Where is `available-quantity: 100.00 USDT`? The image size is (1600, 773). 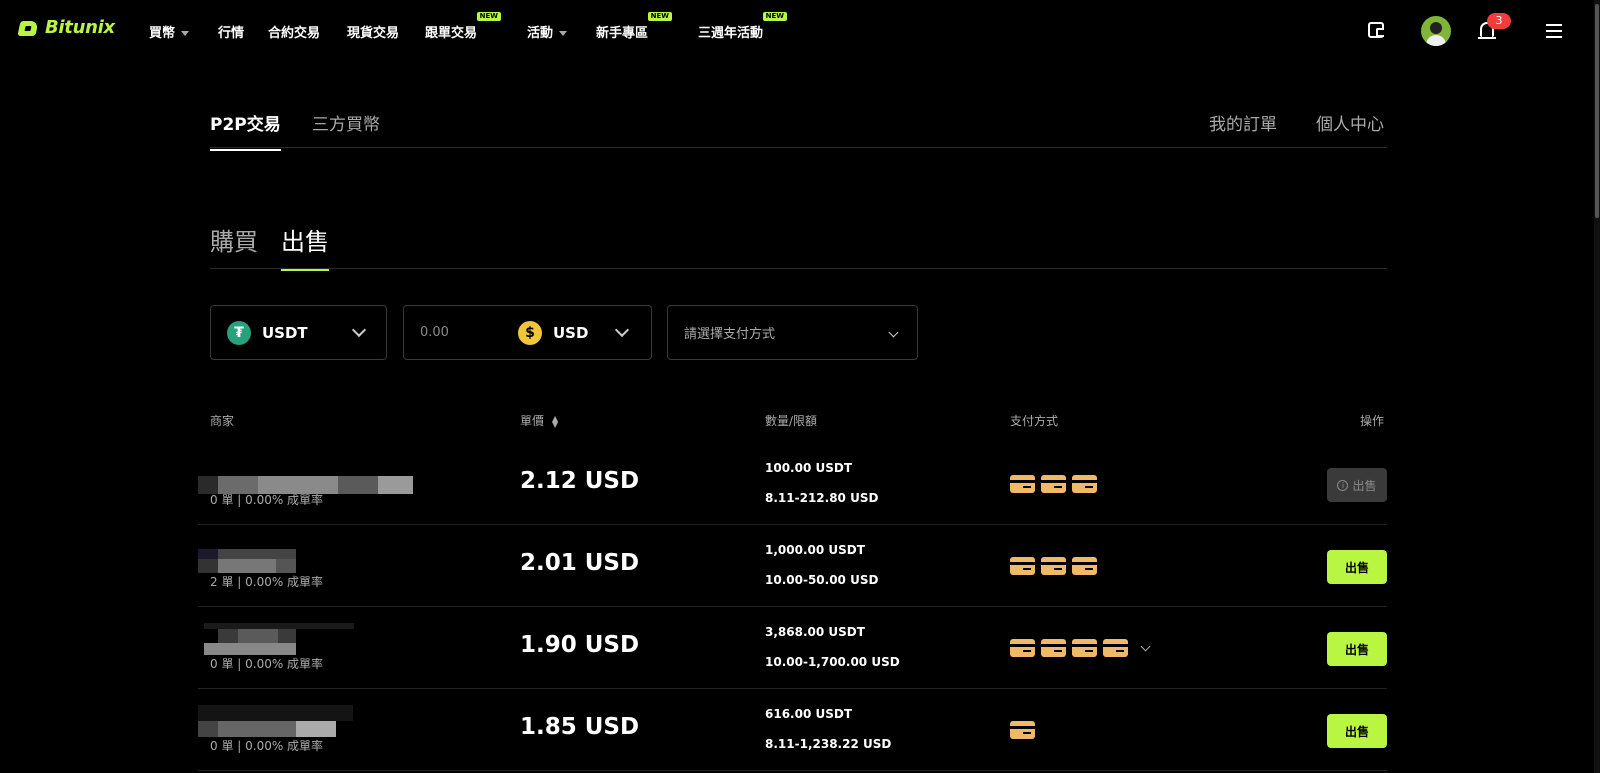
available-quantity: 100.00 USDT is located at coordinates (809, 468).